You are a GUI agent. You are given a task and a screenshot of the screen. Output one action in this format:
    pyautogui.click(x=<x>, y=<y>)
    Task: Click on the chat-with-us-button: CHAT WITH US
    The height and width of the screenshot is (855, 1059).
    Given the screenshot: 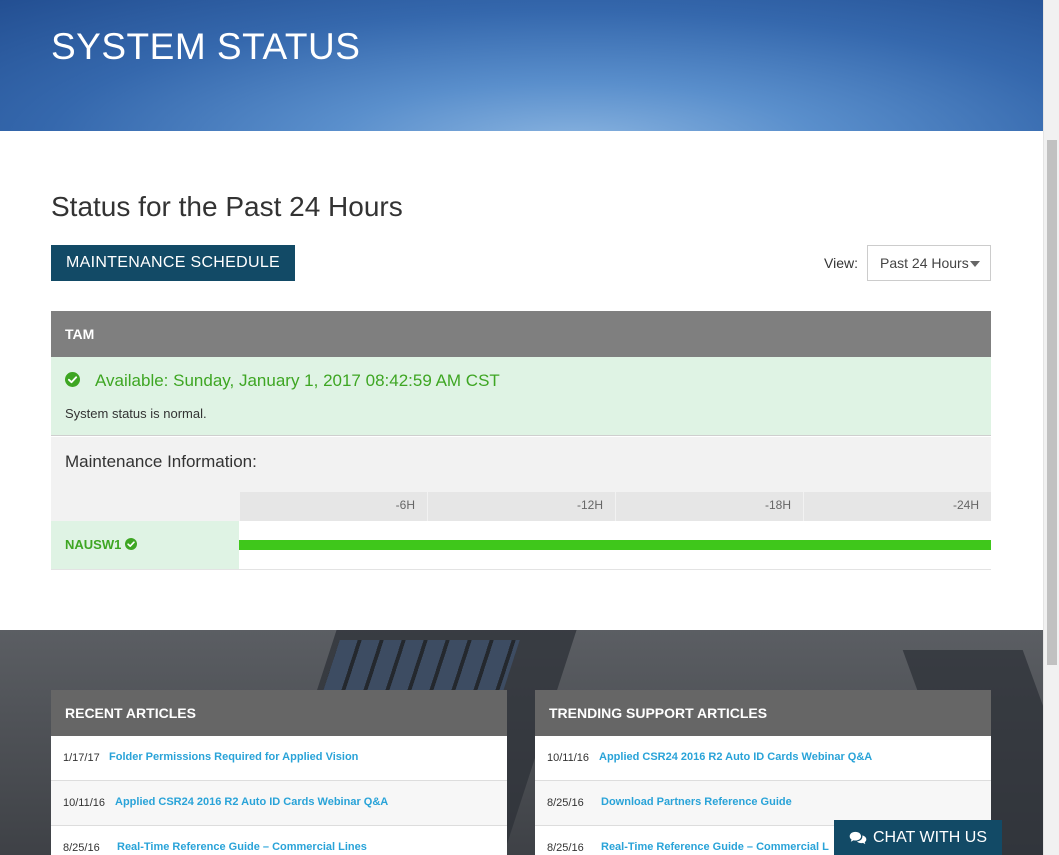 What is the action you would take?
    pyautogui.click(x=918, y=837)
    